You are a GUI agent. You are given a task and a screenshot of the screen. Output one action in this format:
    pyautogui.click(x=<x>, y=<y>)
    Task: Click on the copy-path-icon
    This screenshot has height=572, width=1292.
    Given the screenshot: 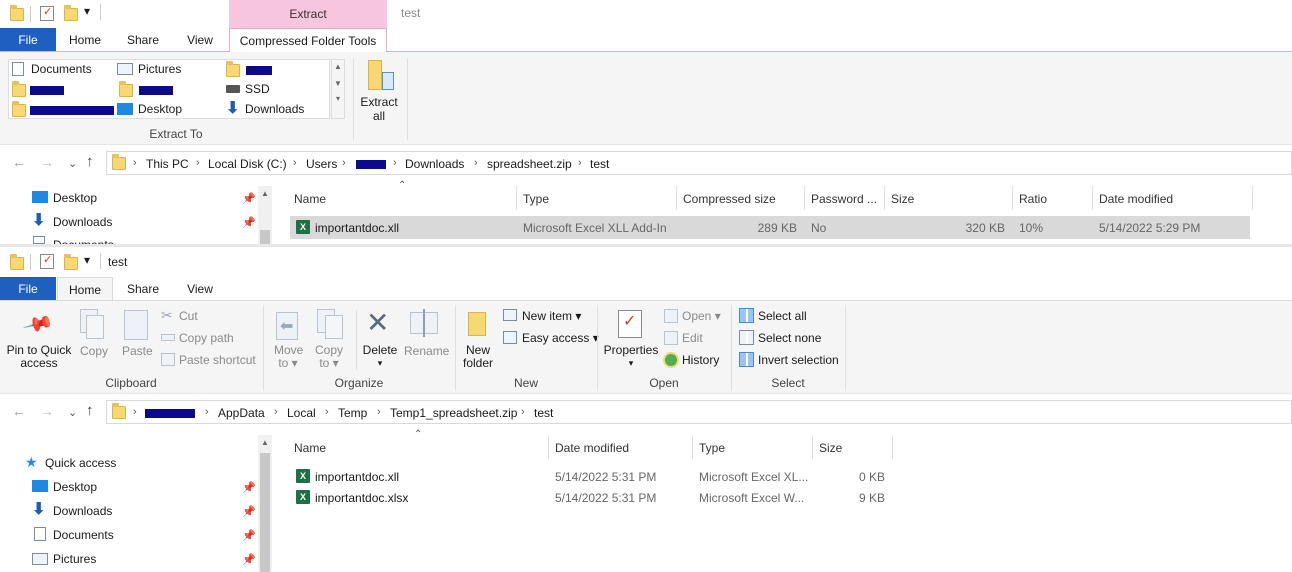 What is the action you would take?
    pyautogui.click(x=168, y=337)
    